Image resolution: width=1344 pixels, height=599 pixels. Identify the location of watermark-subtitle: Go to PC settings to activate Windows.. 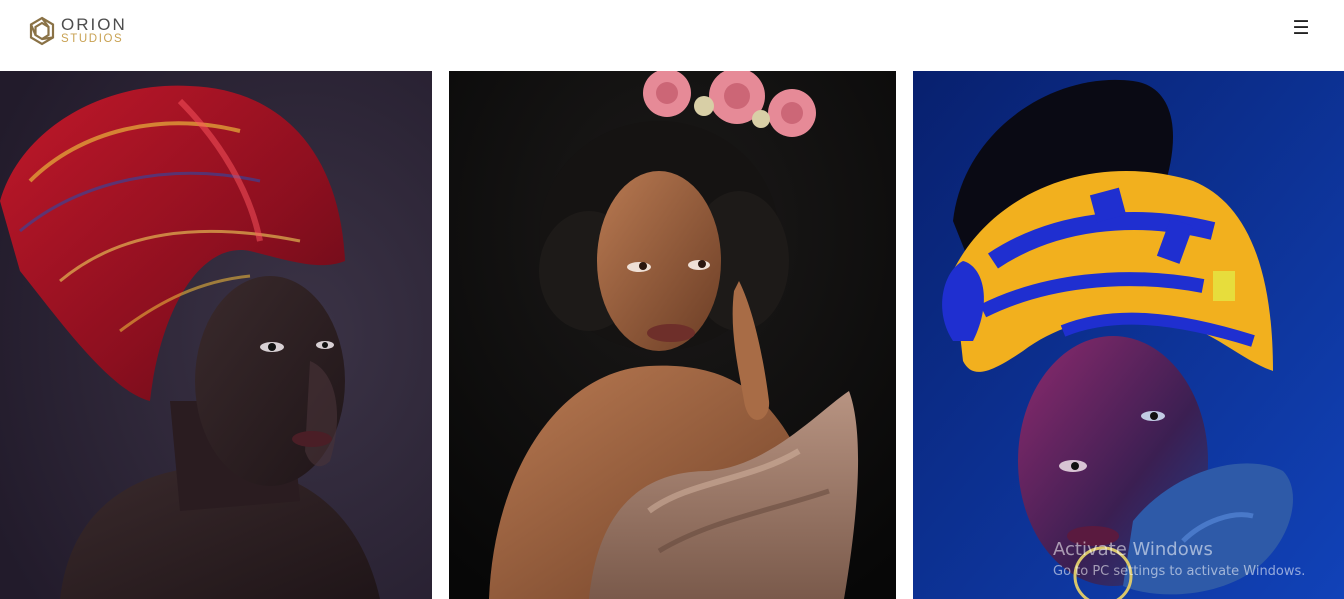
(1179, 571).